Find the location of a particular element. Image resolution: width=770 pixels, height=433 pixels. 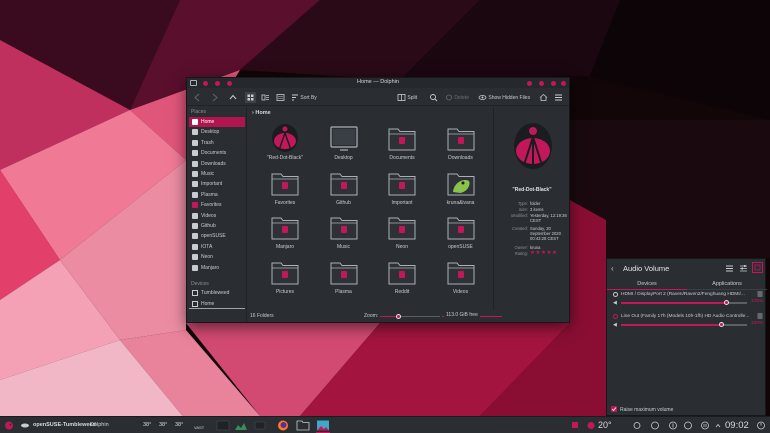

sidebar-item-important: Important is located at coordinates (217, 184).